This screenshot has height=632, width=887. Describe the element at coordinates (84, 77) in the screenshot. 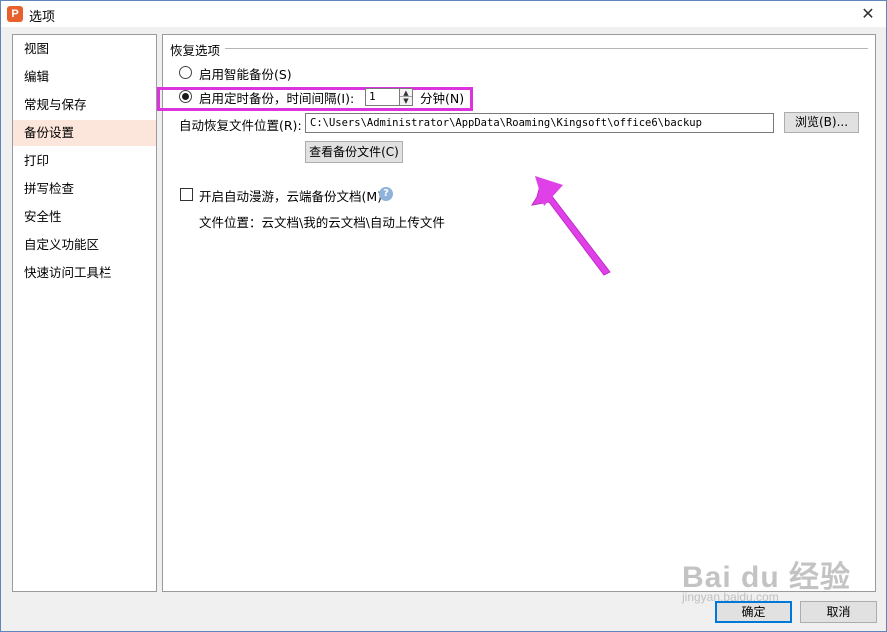

I see `sidebar-item-edit: 编辑` at that location.